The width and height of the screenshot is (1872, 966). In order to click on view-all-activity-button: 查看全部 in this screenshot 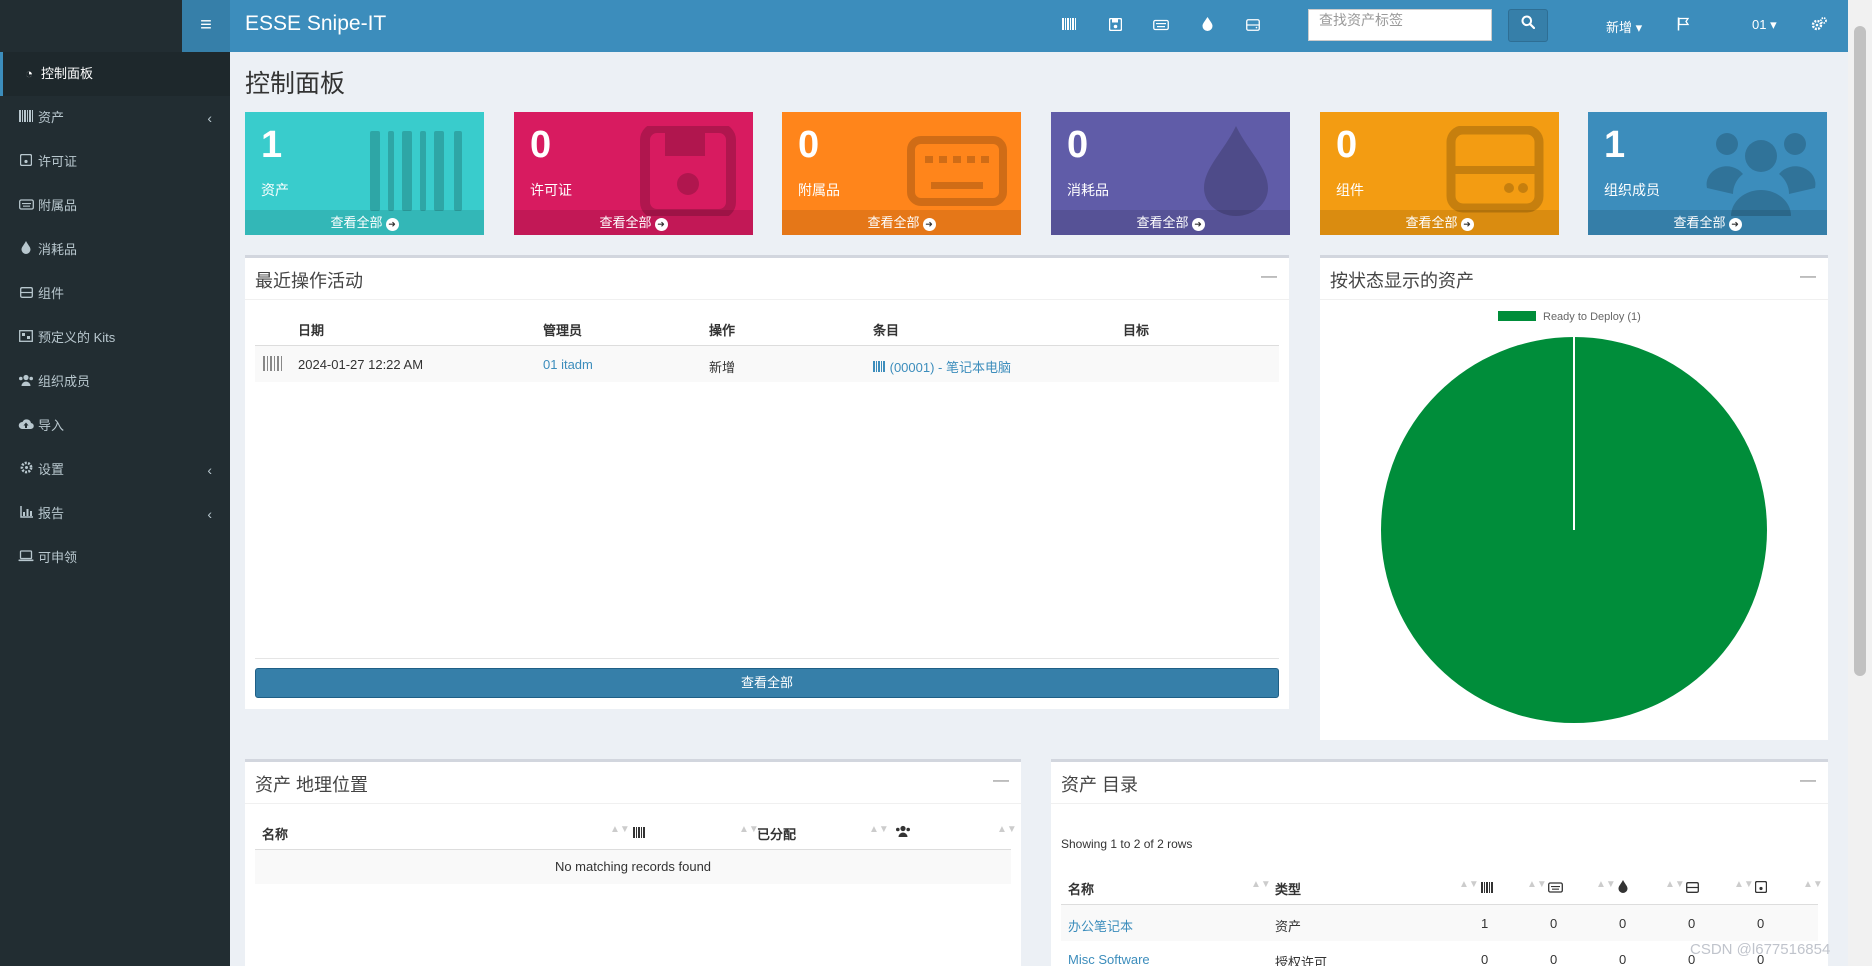, I will do `click(767, 683)`.